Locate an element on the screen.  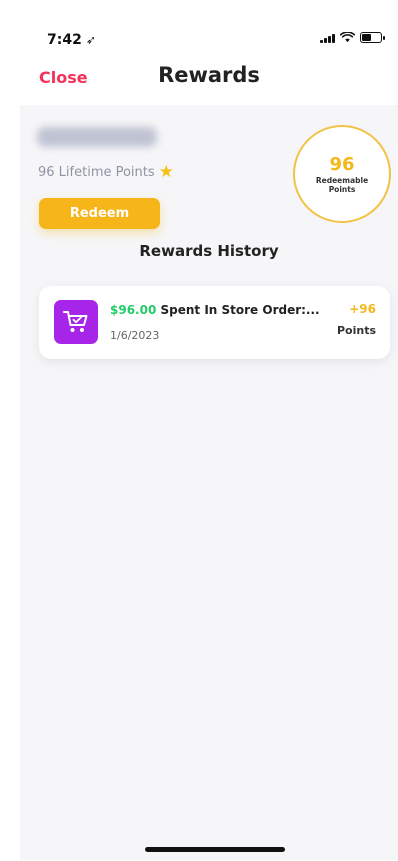
wifi-icon is located at coordinates (347, 37).